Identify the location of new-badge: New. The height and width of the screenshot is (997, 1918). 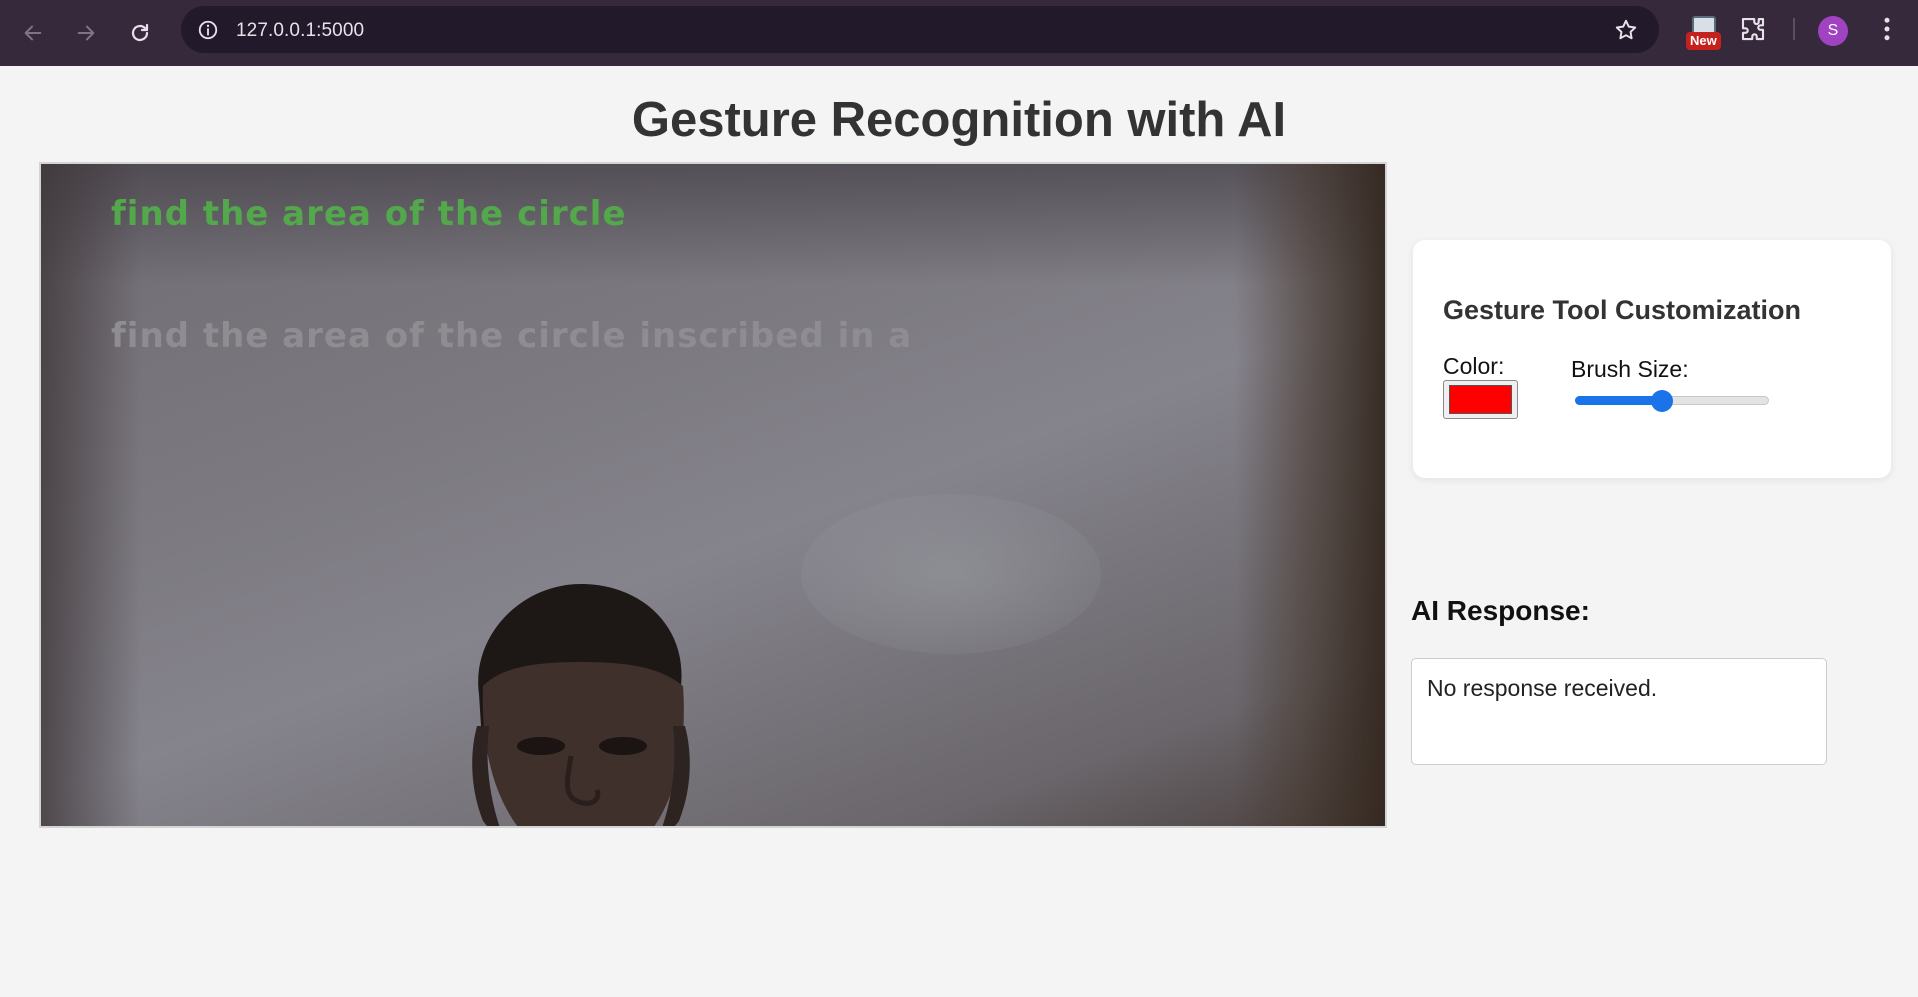
(1703, 41).